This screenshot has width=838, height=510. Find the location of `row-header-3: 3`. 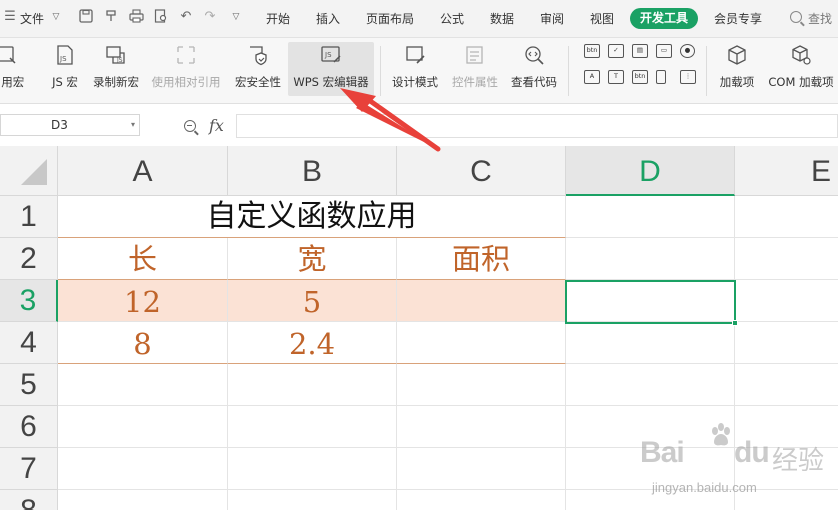

row-header-3: 3 is located at coordinates (29, 301).